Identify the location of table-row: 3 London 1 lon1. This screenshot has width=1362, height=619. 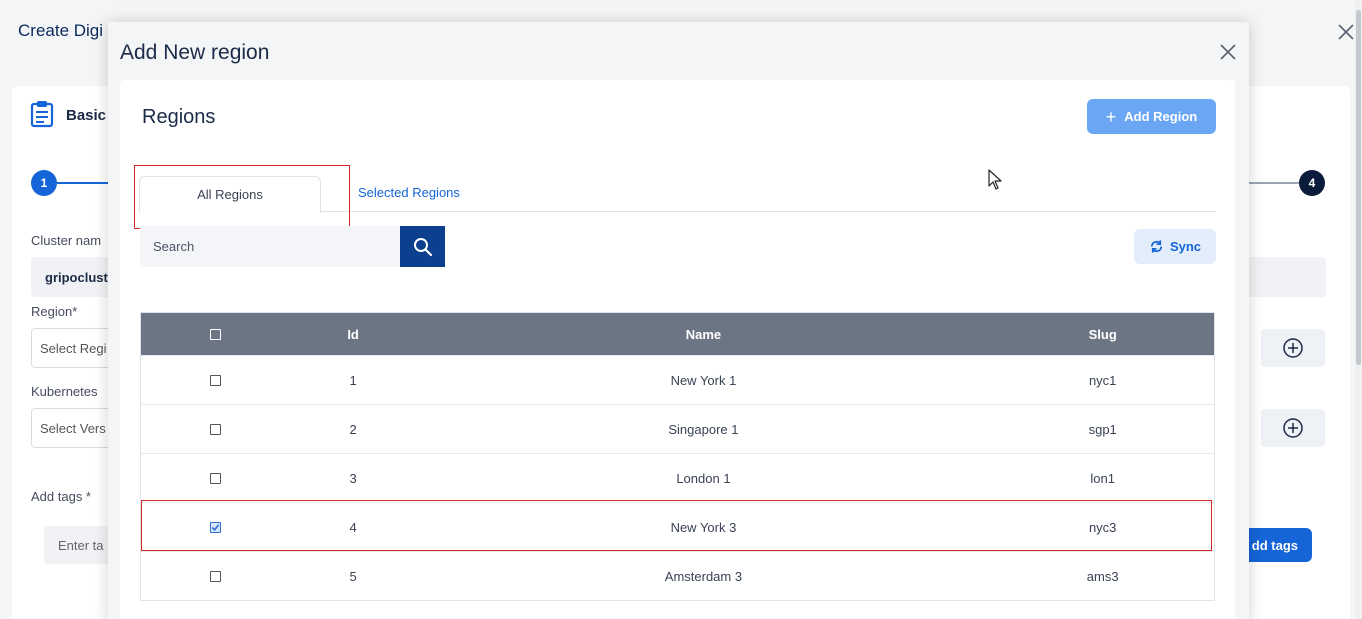
(677, 477).